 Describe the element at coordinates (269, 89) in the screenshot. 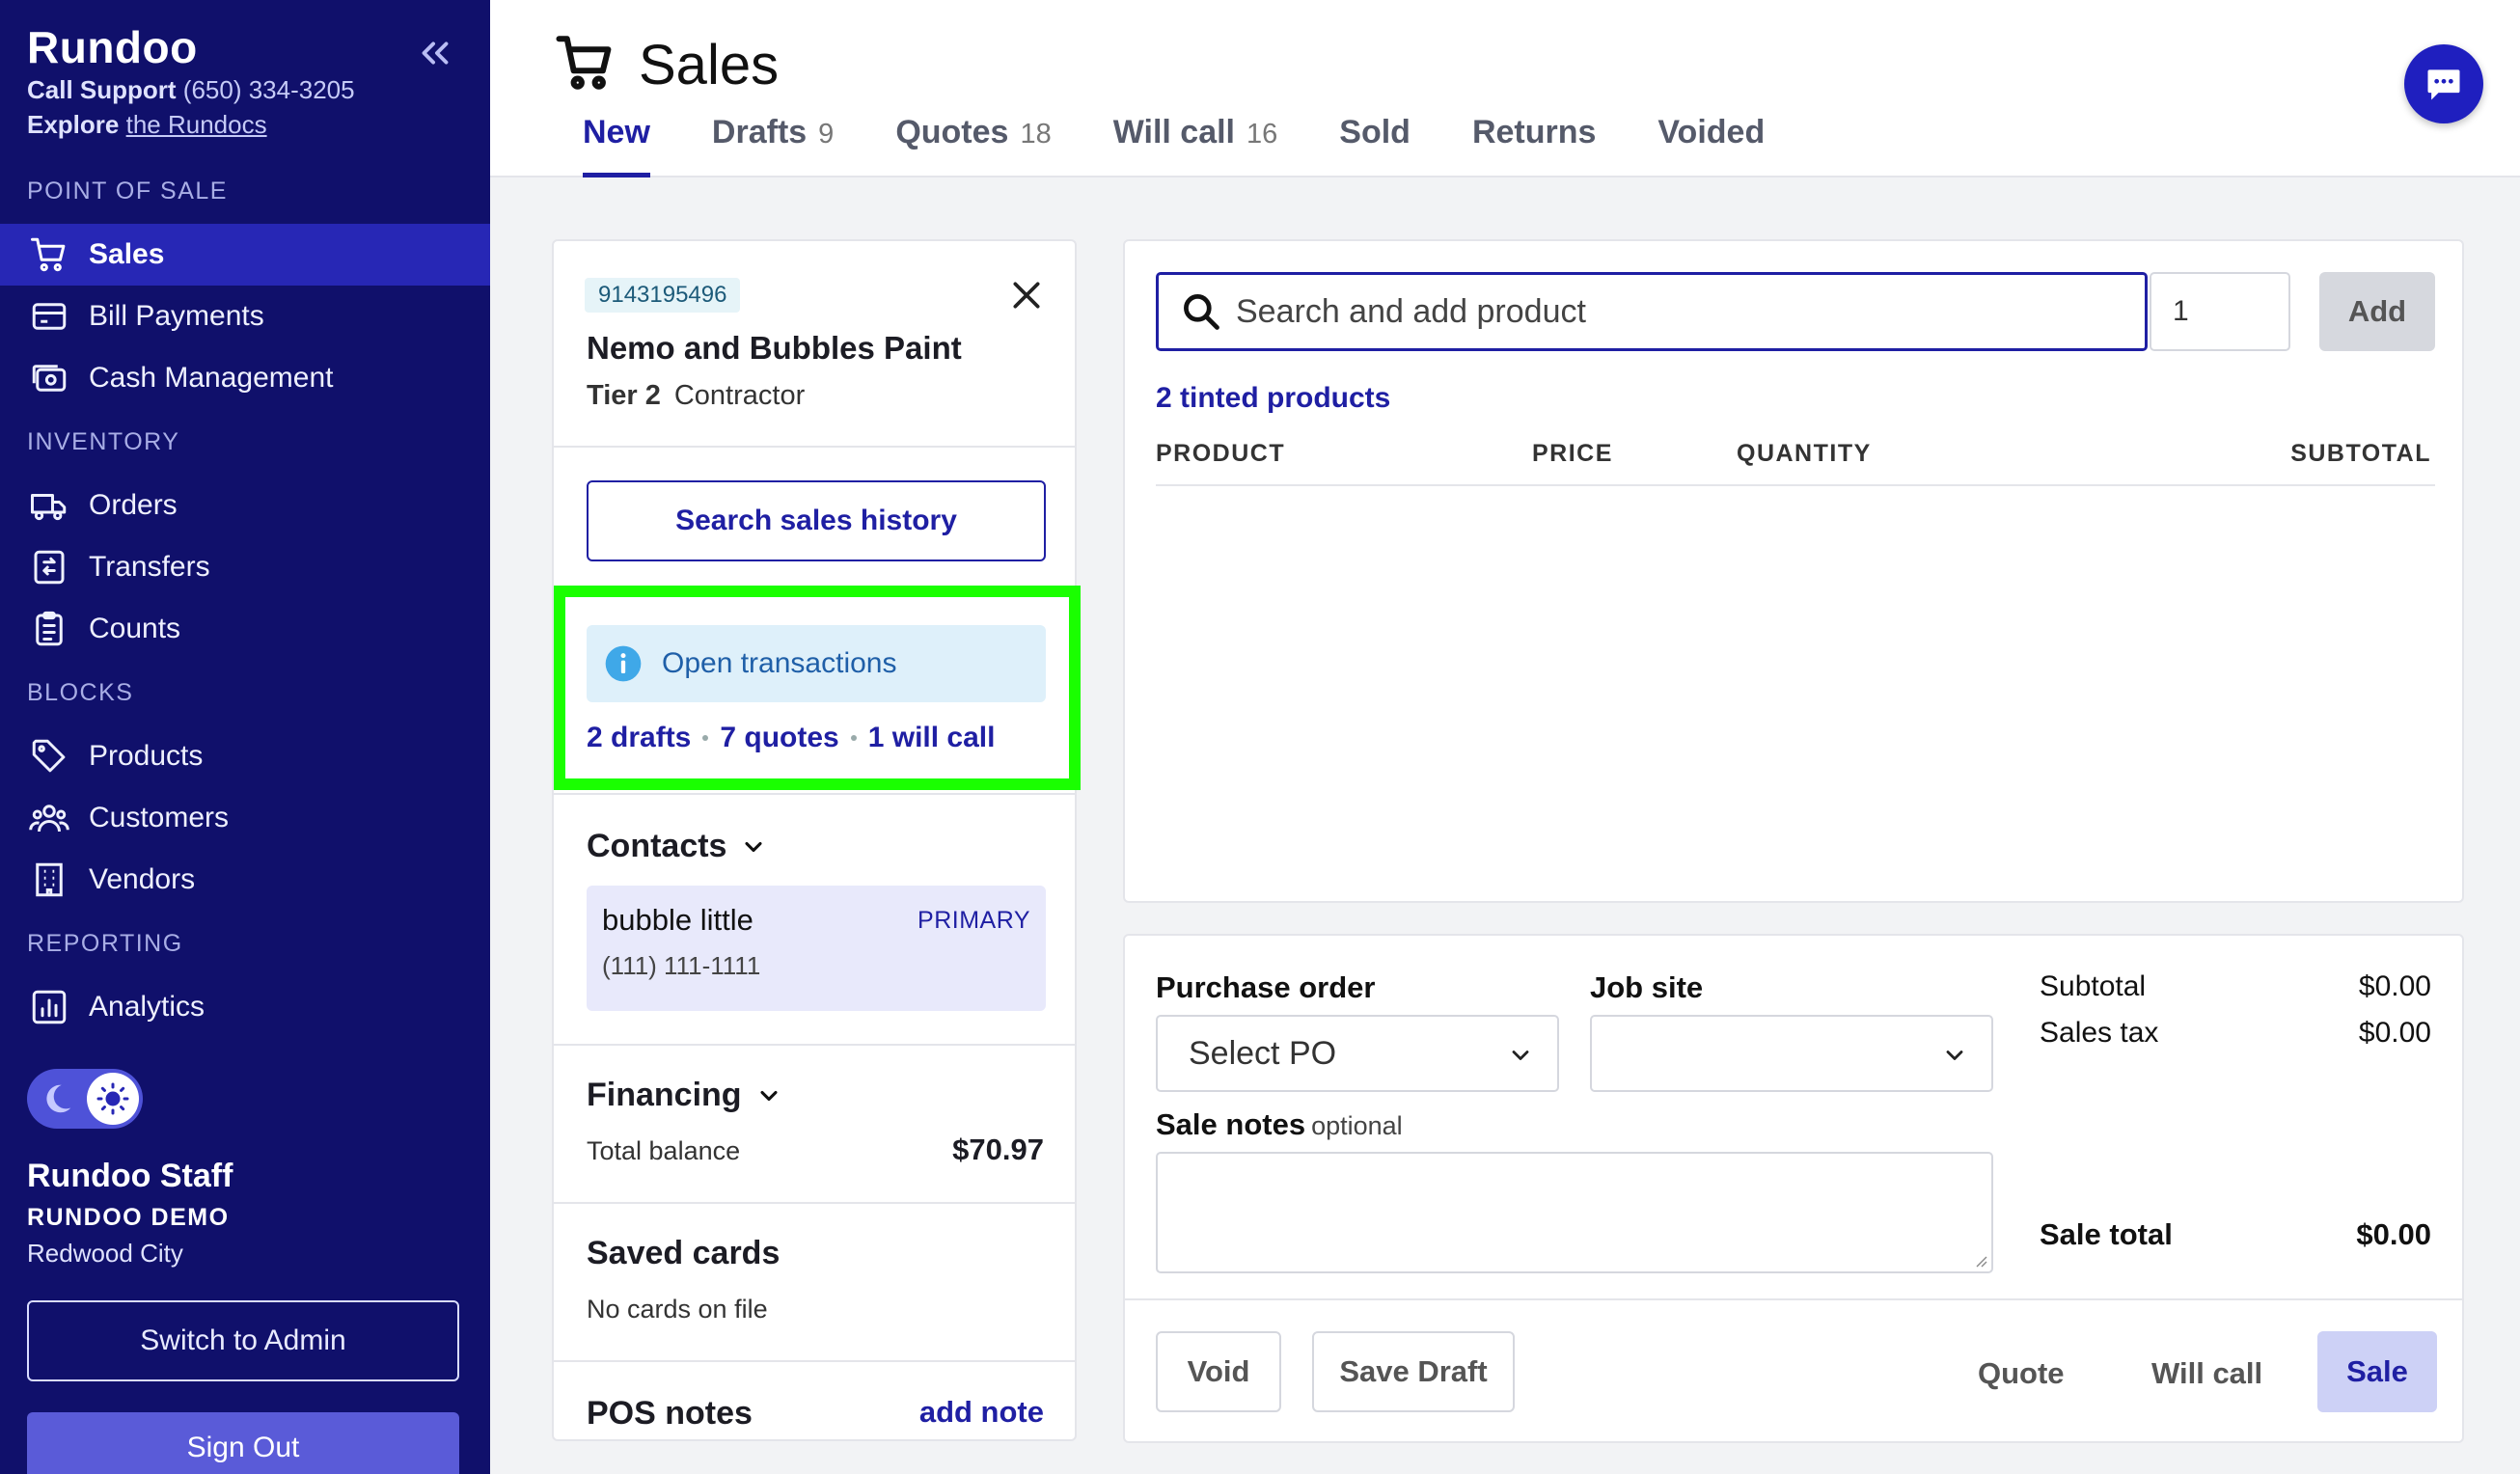

I see `support-phone: (650) 334-3205` at that location.